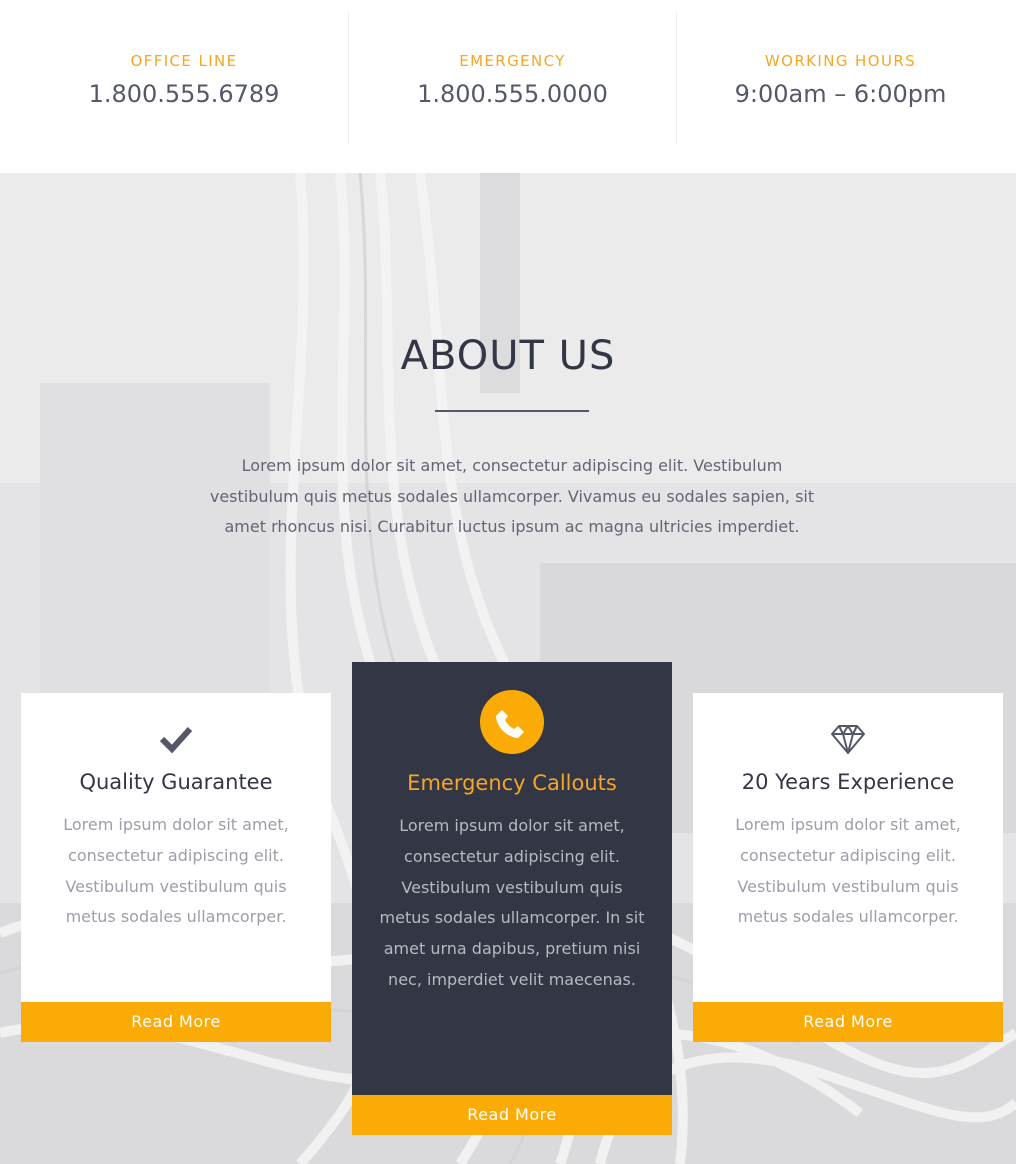  What do you see at coordinates (512, 94) in the screenshot?
I see `emergency-number: 1.800.555.0000` at bounding box center [512, 94].